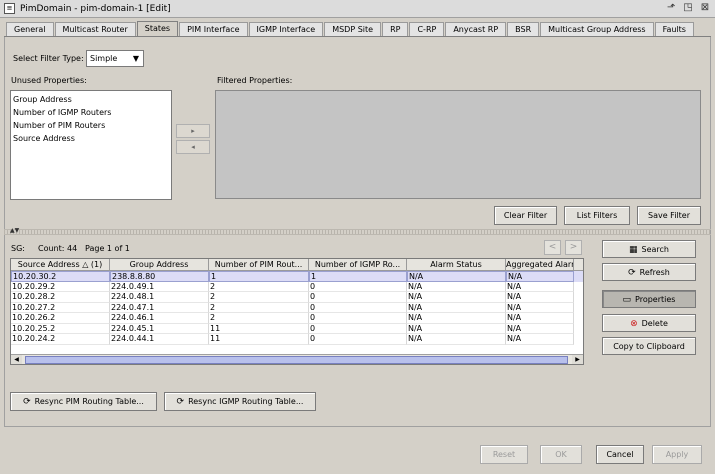 The image size is (715, 474). I want to click on close-icon: ⊠, so click(705, 8).